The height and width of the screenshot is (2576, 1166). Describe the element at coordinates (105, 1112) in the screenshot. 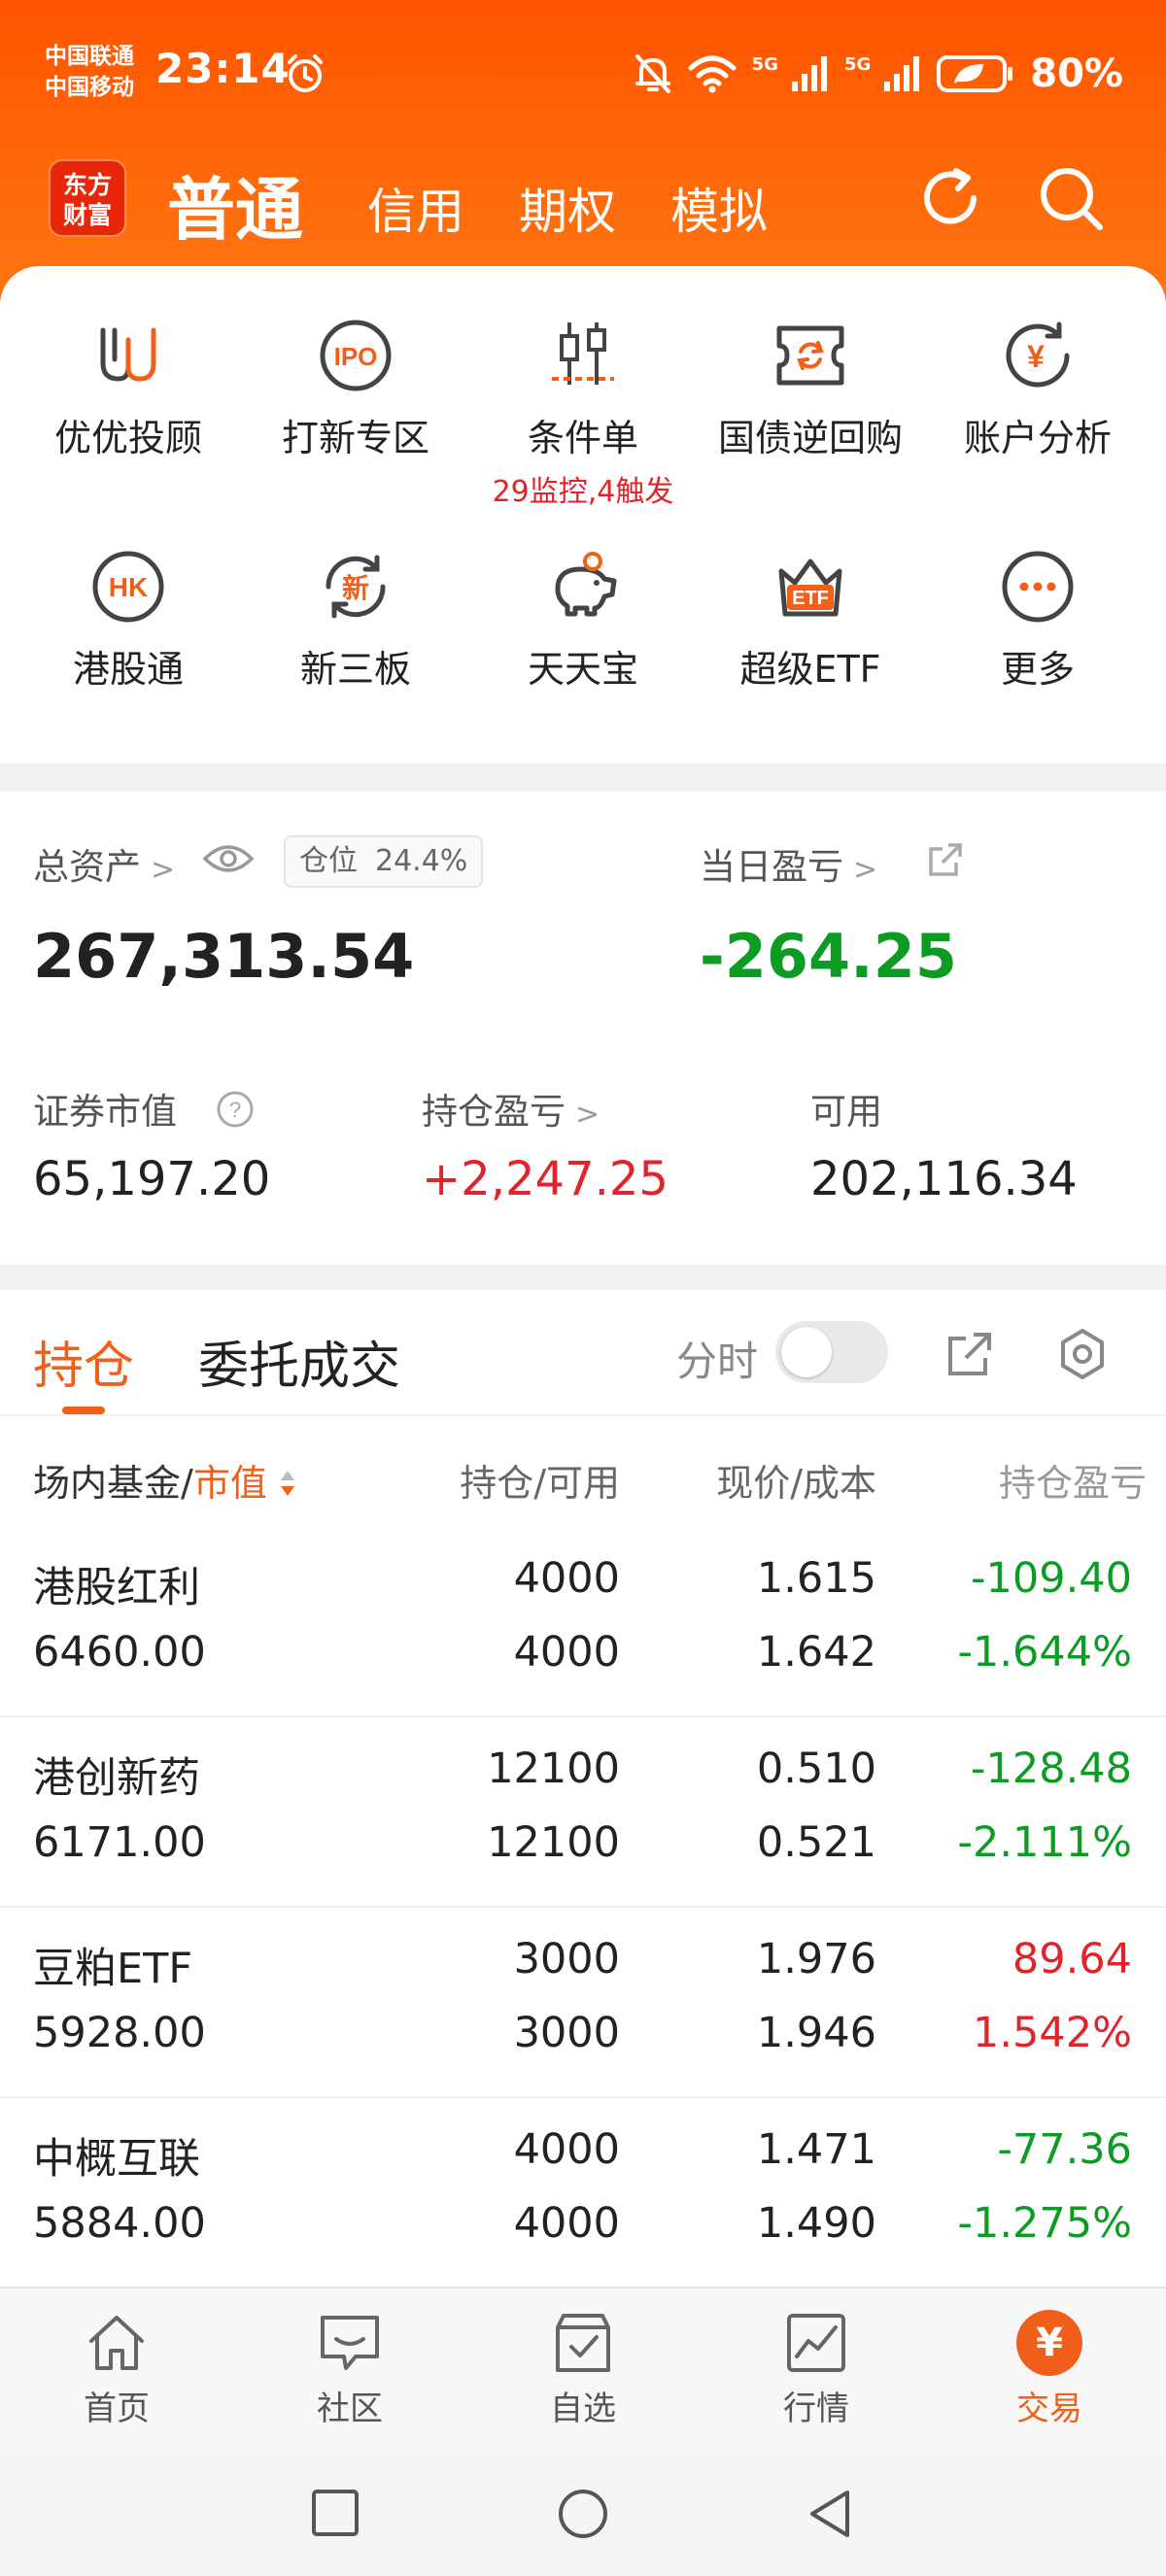

I see `securities-value-label: 证券市值` at that location.